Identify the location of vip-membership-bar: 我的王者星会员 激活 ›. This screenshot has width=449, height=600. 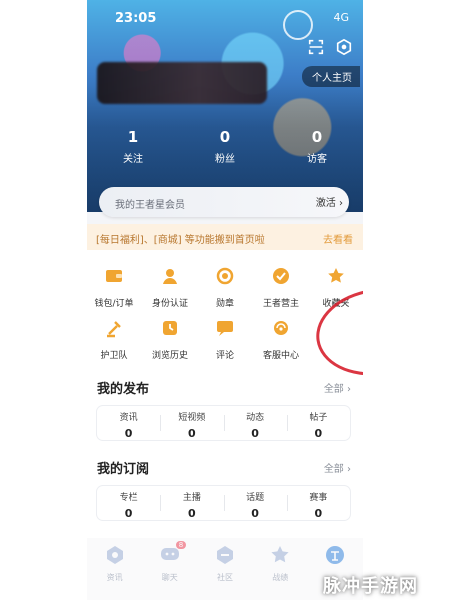
(224, 202).